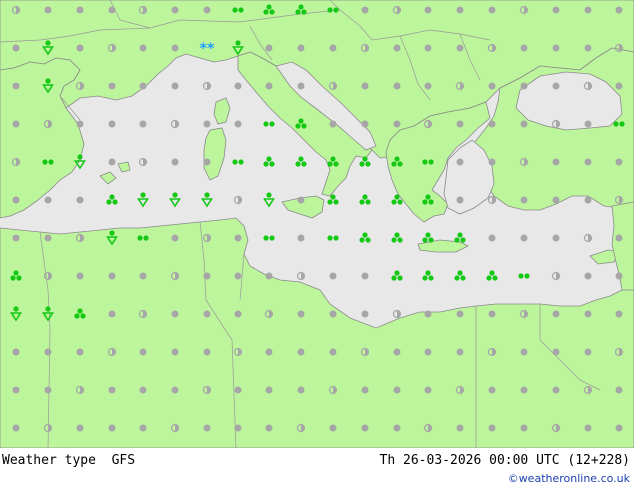 Image resolution: width=634 pixels, height=490 pixels. I want to click on footer-product-label: Weather type GFS, so click(68, 460).